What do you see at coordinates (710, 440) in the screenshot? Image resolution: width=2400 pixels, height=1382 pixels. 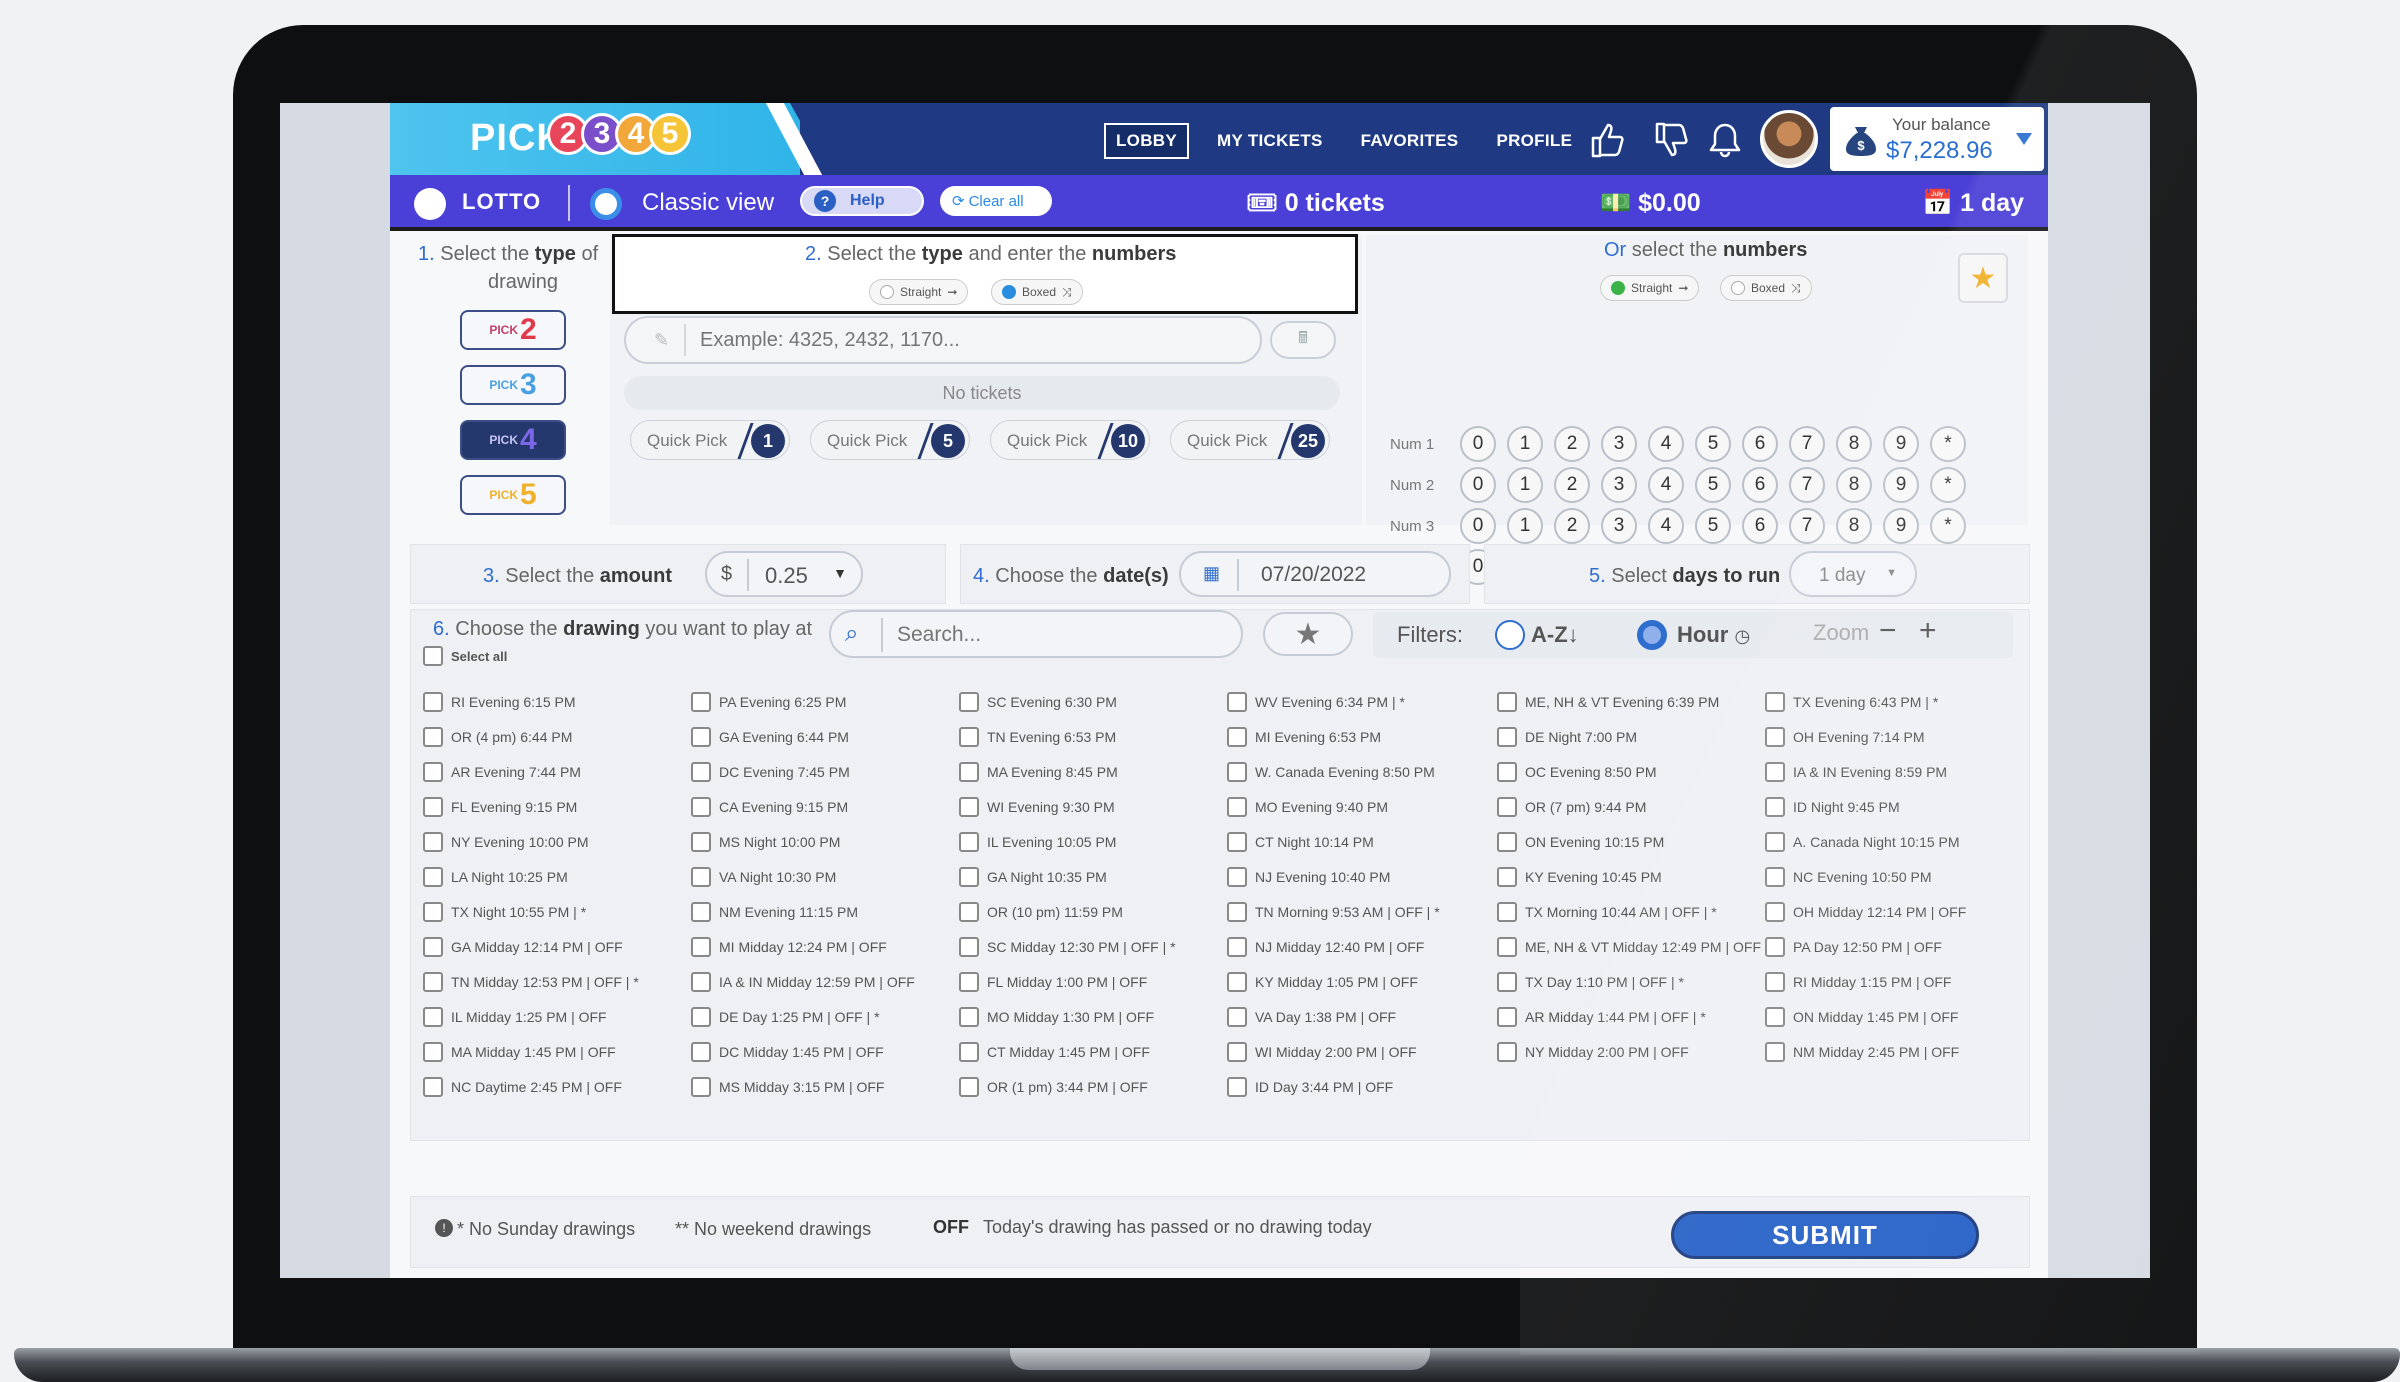 I see `quick-pick-1-button: Quick Pick 1` at bounding box center [710, 440].